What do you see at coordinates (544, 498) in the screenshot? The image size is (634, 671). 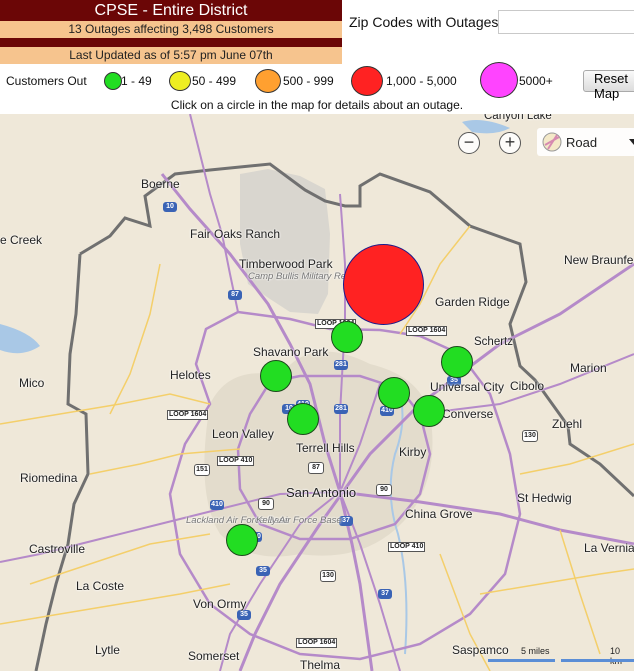 I see `place-label: St Hedwig` at bounding box center [544, 498].